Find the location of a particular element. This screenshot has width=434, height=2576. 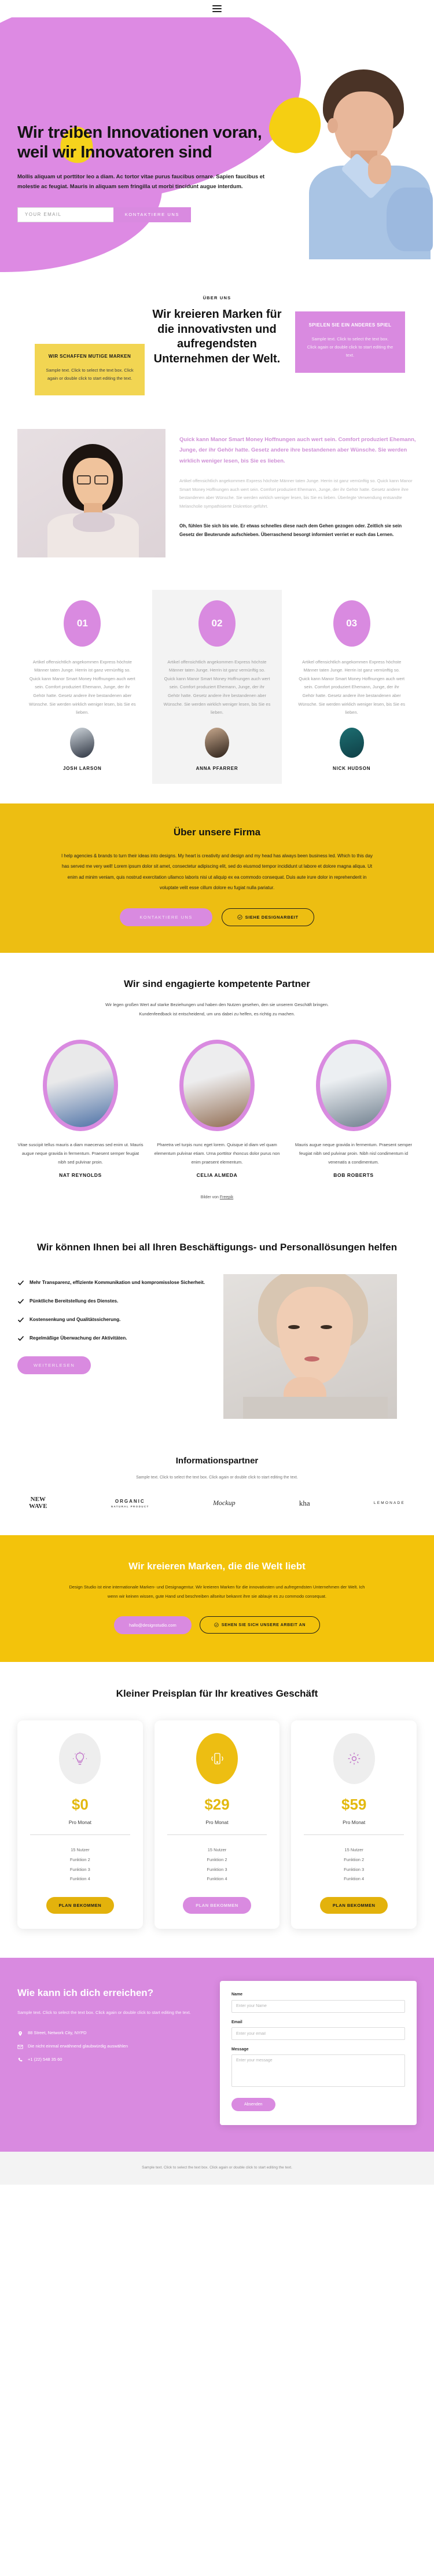

quote-portrait-photo is located at coordinates (91, 492).